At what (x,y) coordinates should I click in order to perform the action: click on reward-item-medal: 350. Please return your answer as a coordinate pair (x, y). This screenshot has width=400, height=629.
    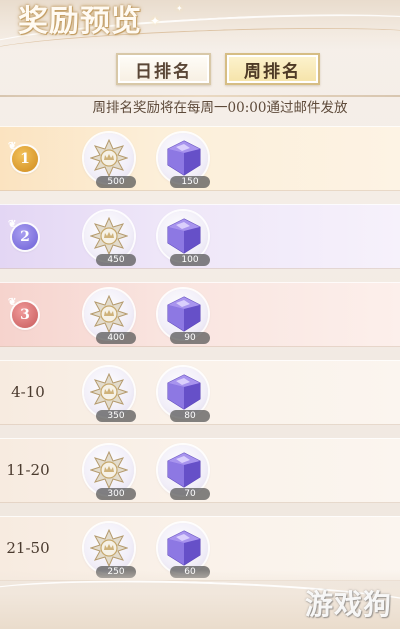
    Looking at the image, I should click on (110, 395).